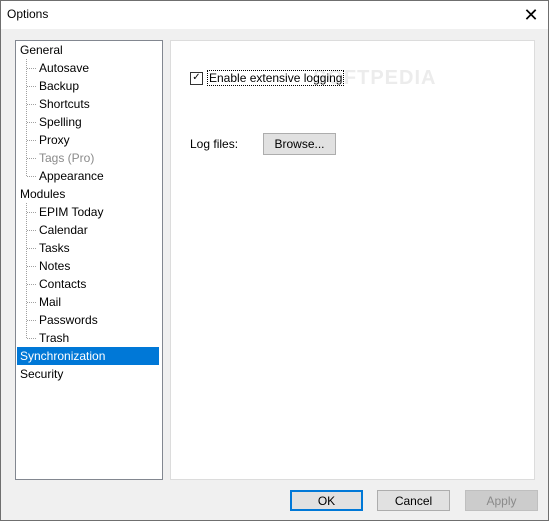 The image size is (549, 521). Describe the element at coordinates (413, 500) in the screenshot. I see `cancel-button: Cancel` at that location.